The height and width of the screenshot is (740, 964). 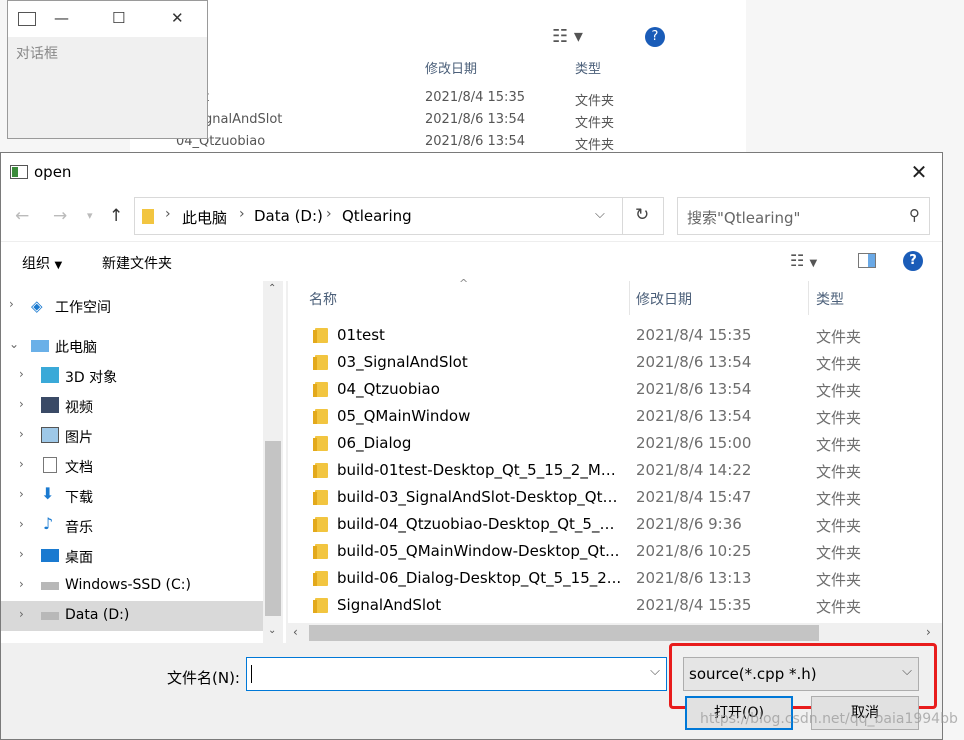 What do you see at coordinates (615, 389) in the screenshot?
I see `file-row: 04_Qtzuobiao 2021/8/6 13:54 文件夹` at bounding box center [615, 389].